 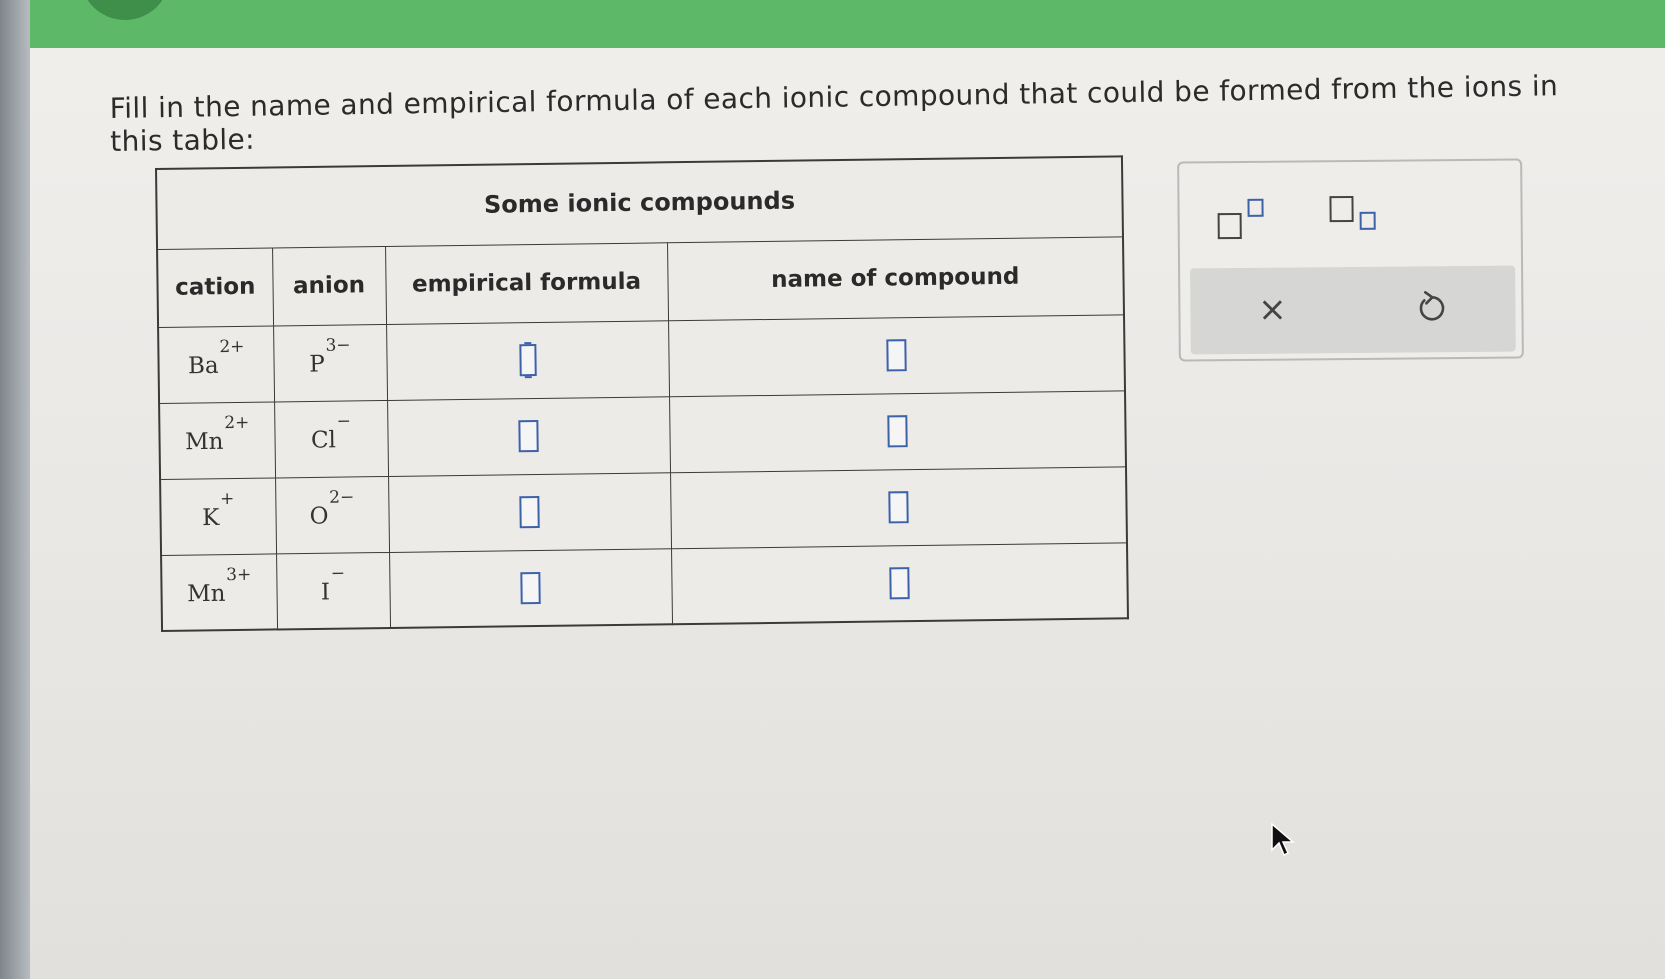 I want to click on cation-cell: Ba2+, so click(x=216, y=364).